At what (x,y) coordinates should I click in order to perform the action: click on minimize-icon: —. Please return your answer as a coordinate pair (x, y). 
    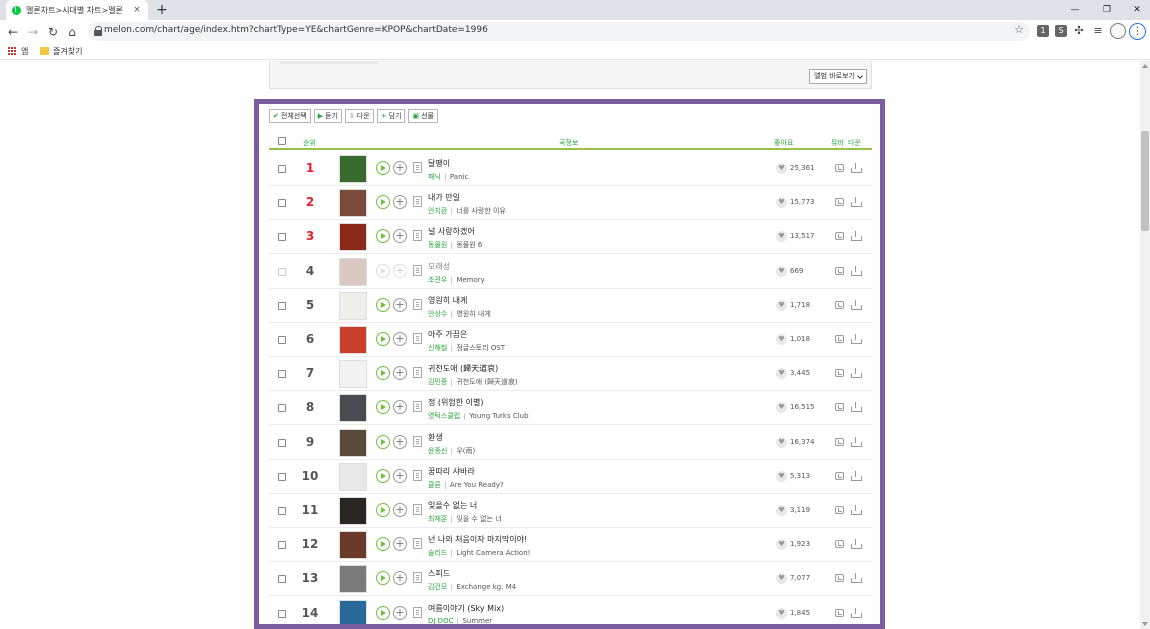
    Looking at the image, I should click on (1075, 10).